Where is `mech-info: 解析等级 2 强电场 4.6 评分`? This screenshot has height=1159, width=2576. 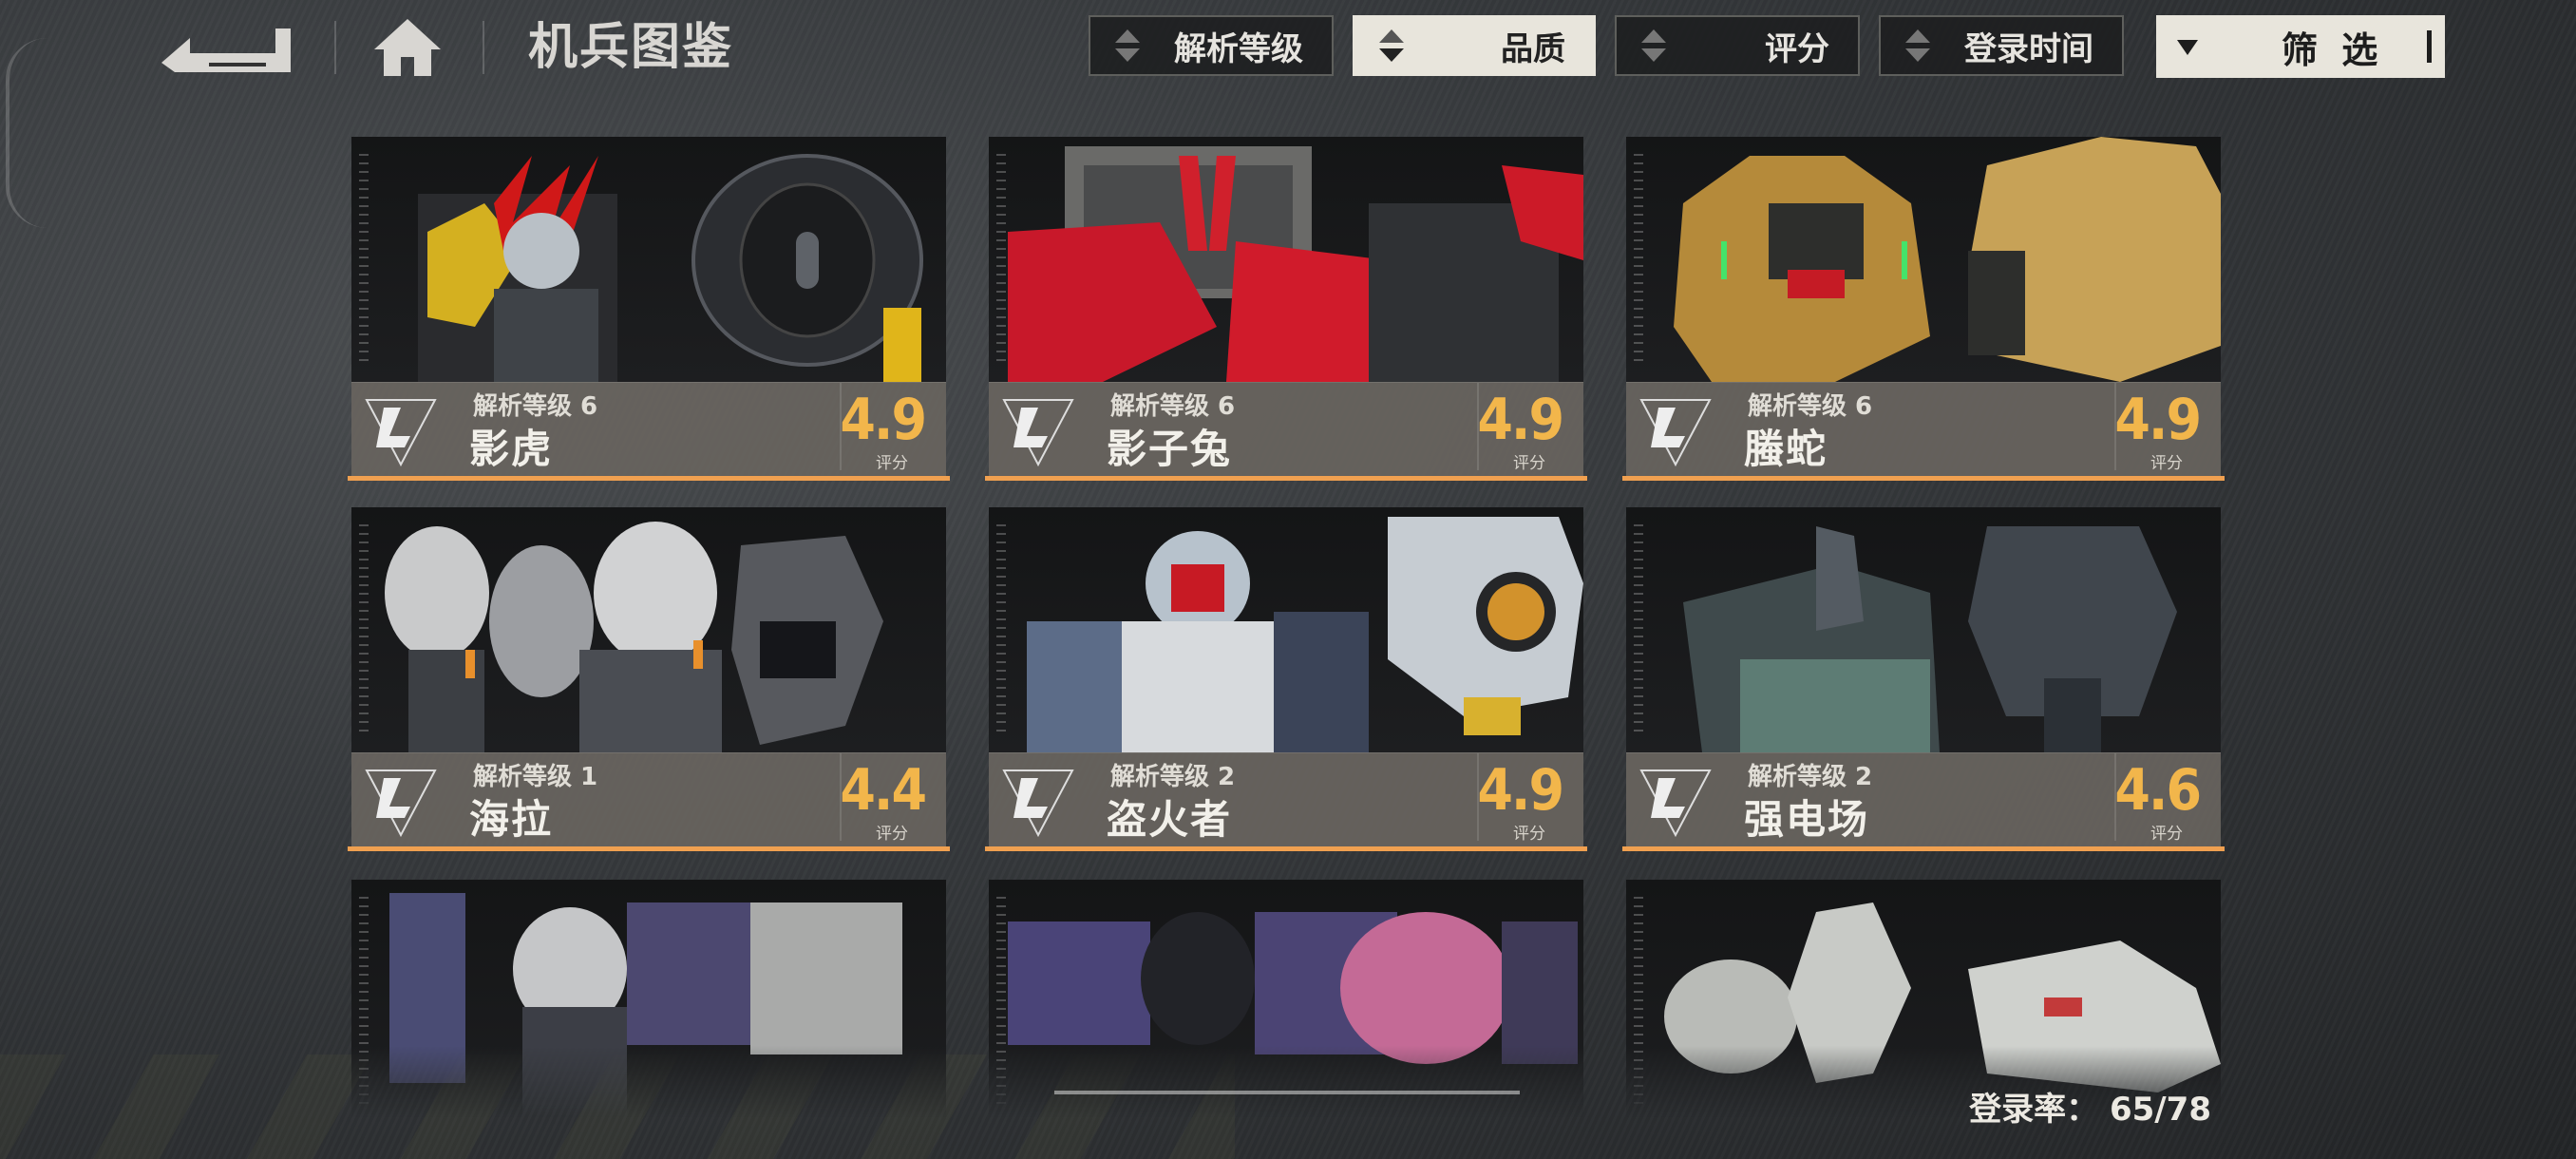
mech-info: 解析等级 2 强电场 4.6 评分 is located at coordinates (1923, 799).